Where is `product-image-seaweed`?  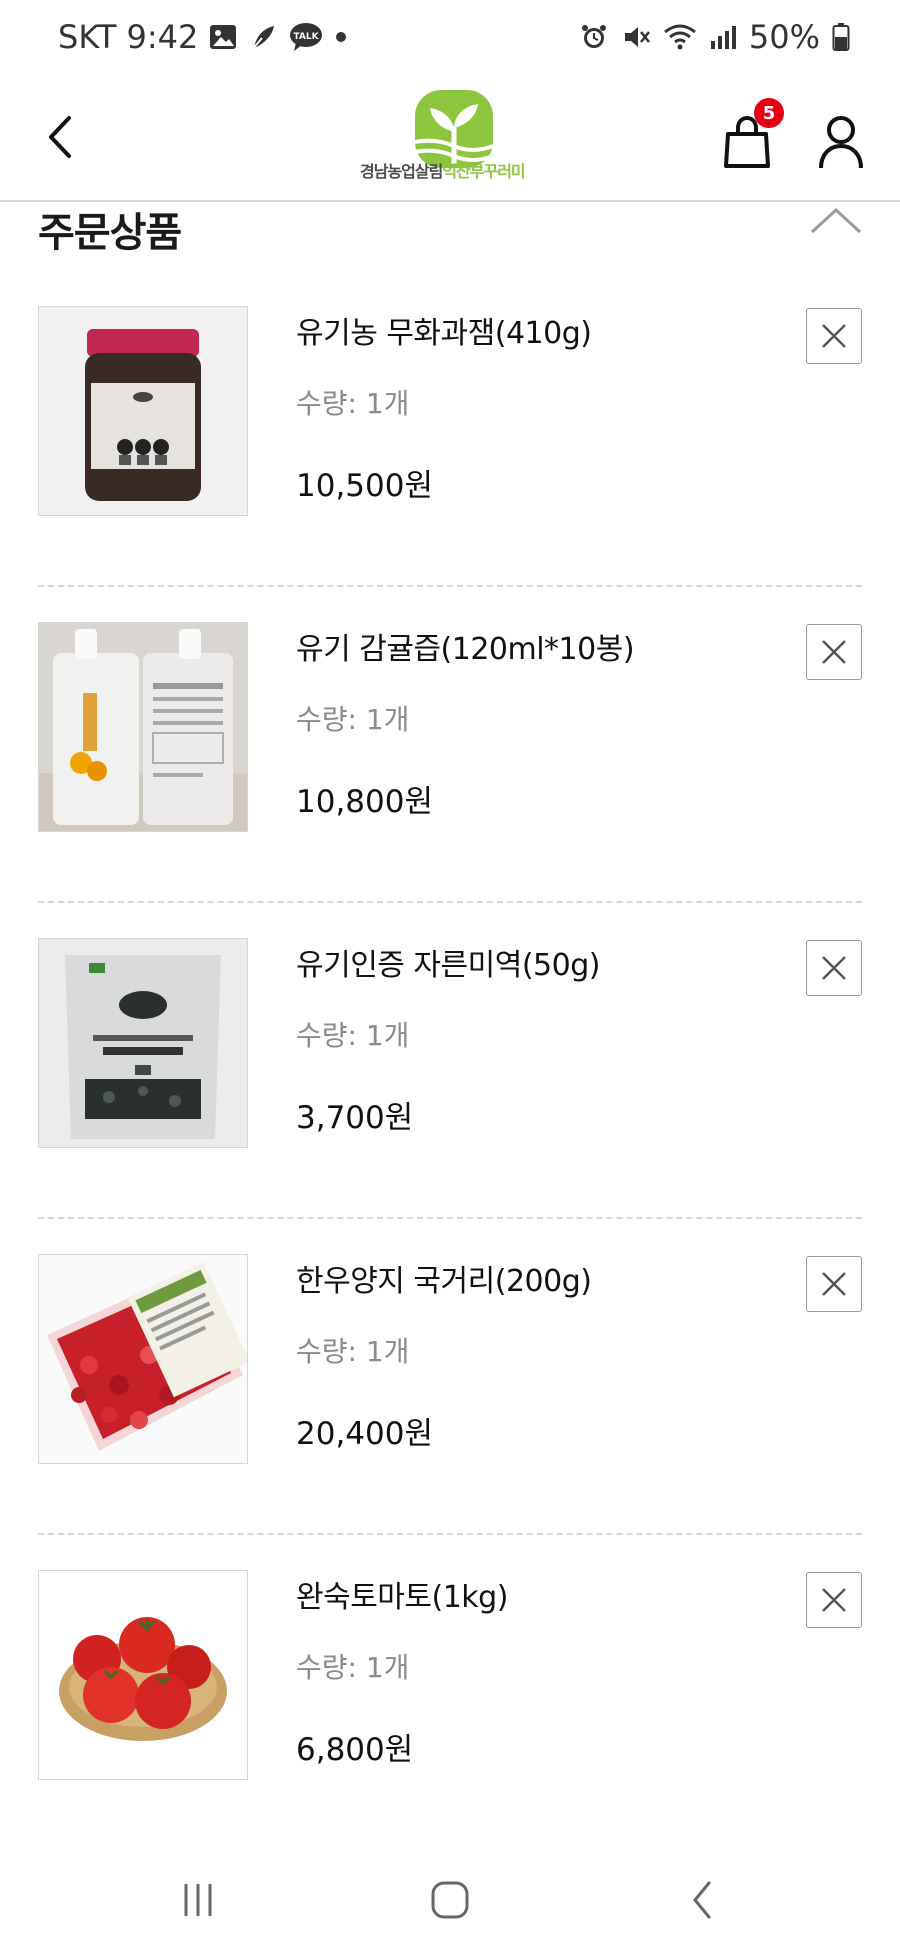
product-image-seaweed is located at coordinates (143, 1043).